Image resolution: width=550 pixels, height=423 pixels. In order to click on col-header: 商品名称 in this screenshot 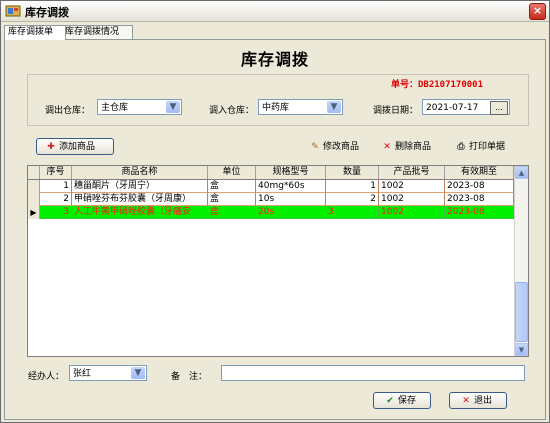, I will do `click(140, 172)`.